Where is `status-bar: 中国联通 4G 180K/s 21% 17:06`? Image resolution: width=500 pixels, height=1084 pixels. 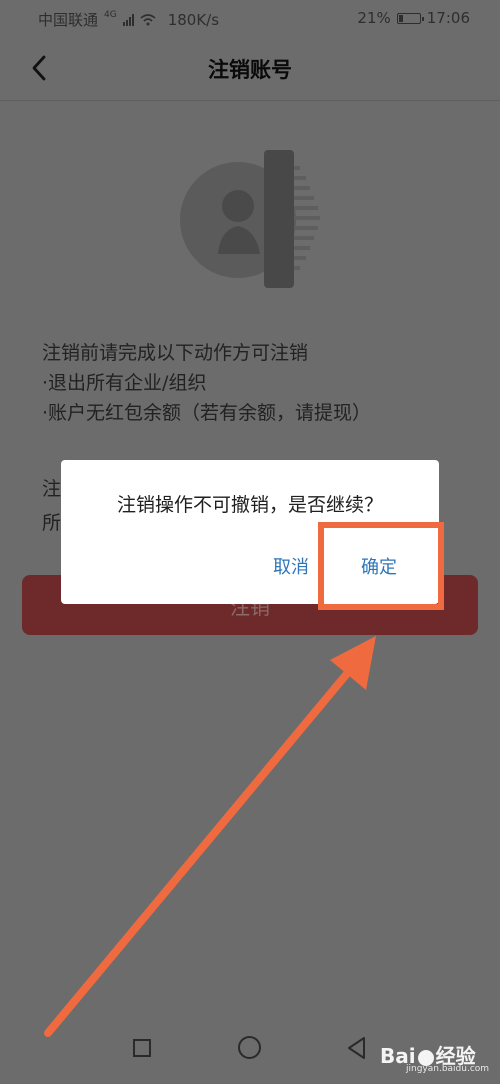 status-bar: 中国联通 4G 180K/s 21% 17:06 is located at coordinates (250, 18).